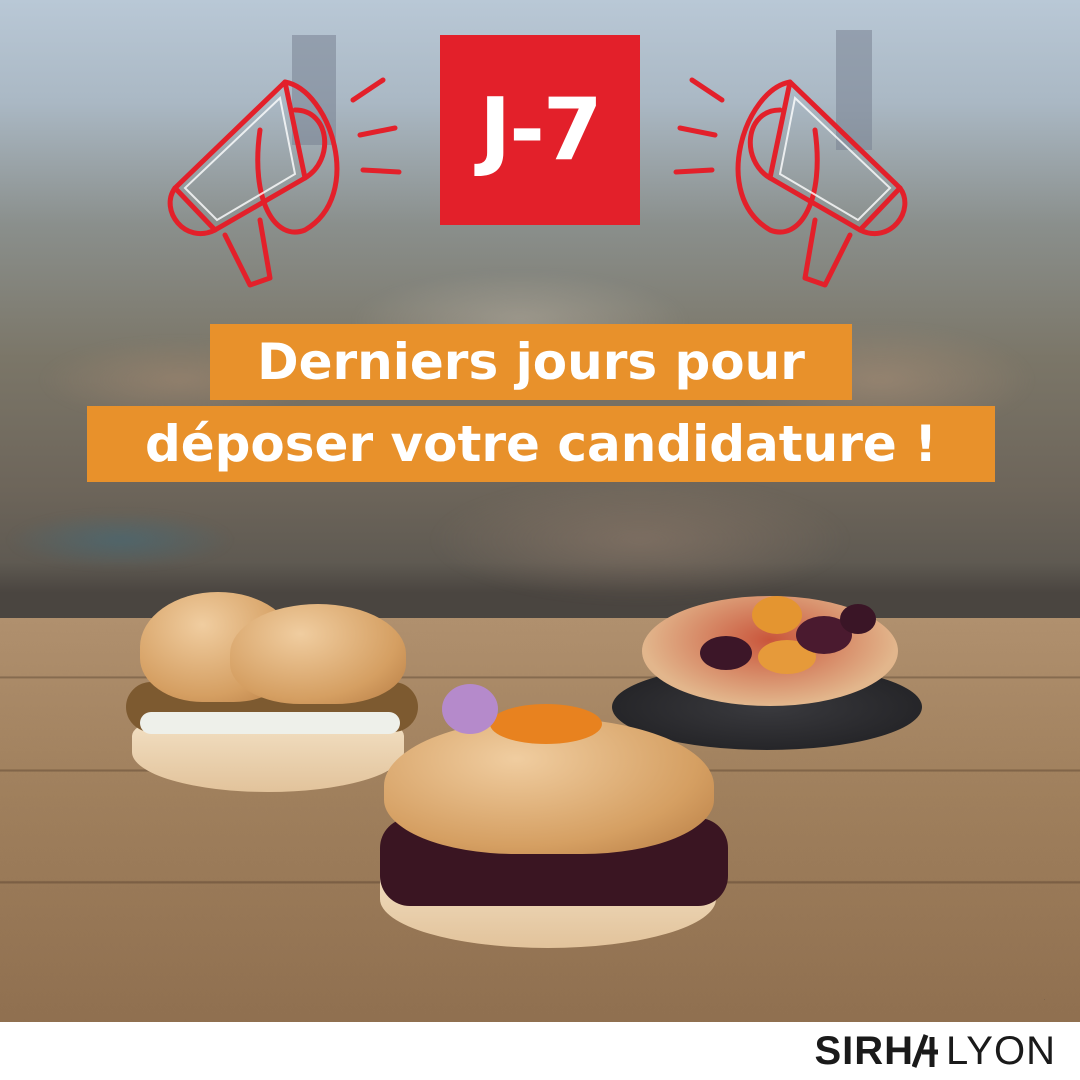 This screenshot has height=1080, width=1080. What do you see at coordinates (531, 362) in the screenshot?
I see `headline-line-1: Derniers jours pour` at bounding box center [531, 362].